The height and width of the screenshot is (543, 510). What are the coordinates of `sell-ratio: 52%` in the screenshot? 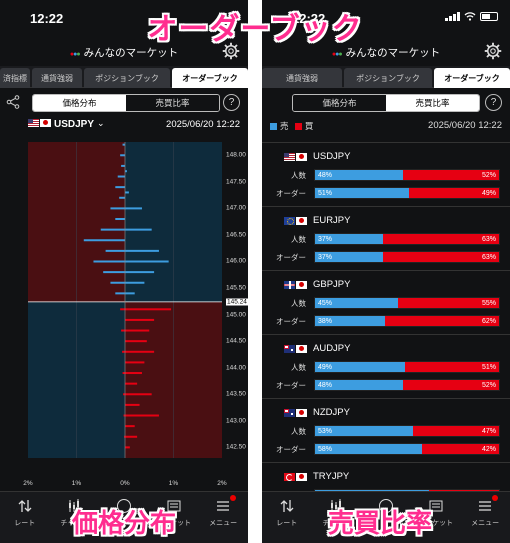 It's located at (451, 175).